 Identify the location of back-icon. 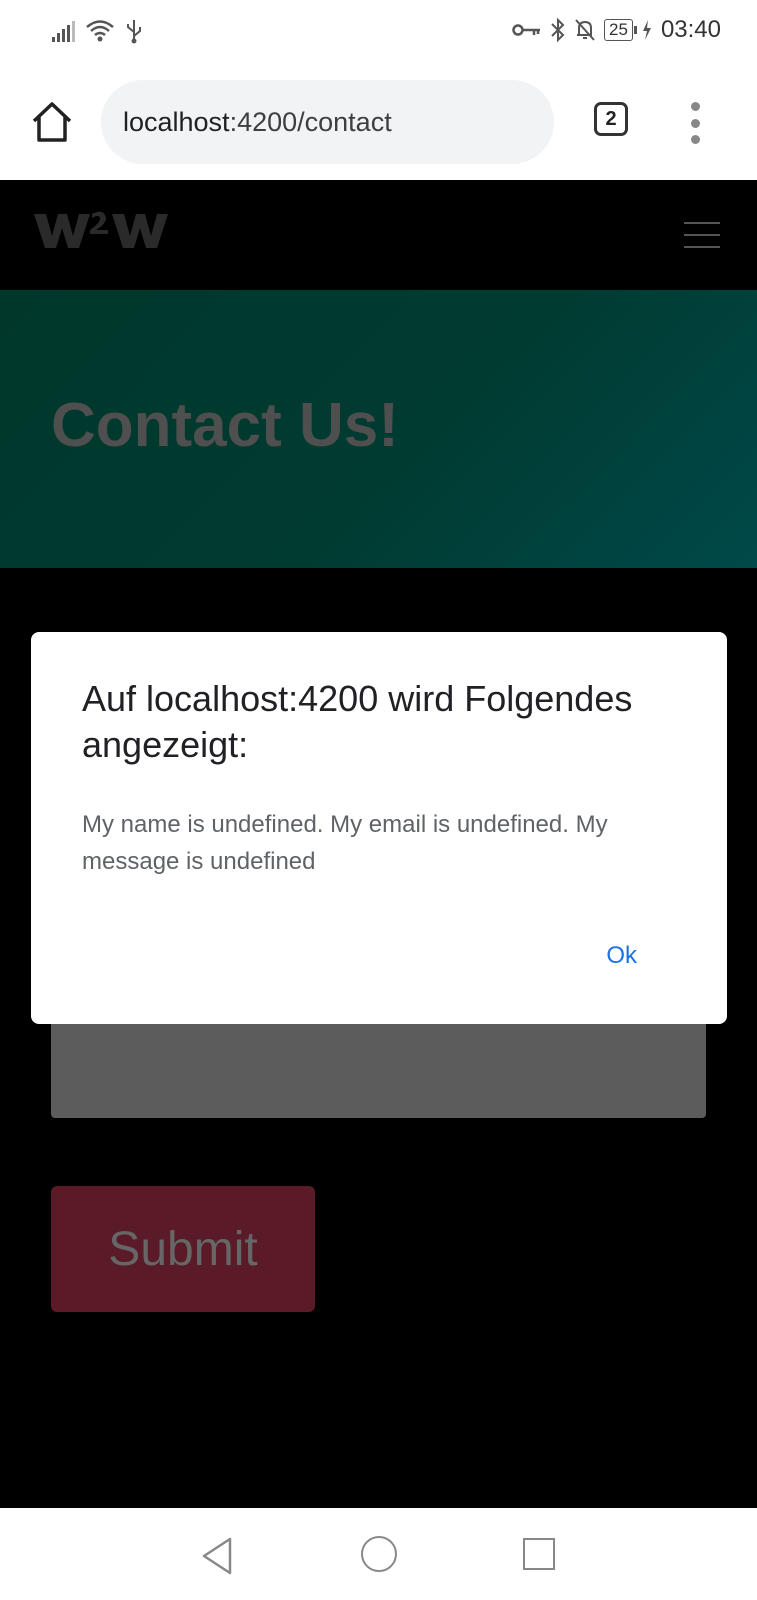
(217, 1556).